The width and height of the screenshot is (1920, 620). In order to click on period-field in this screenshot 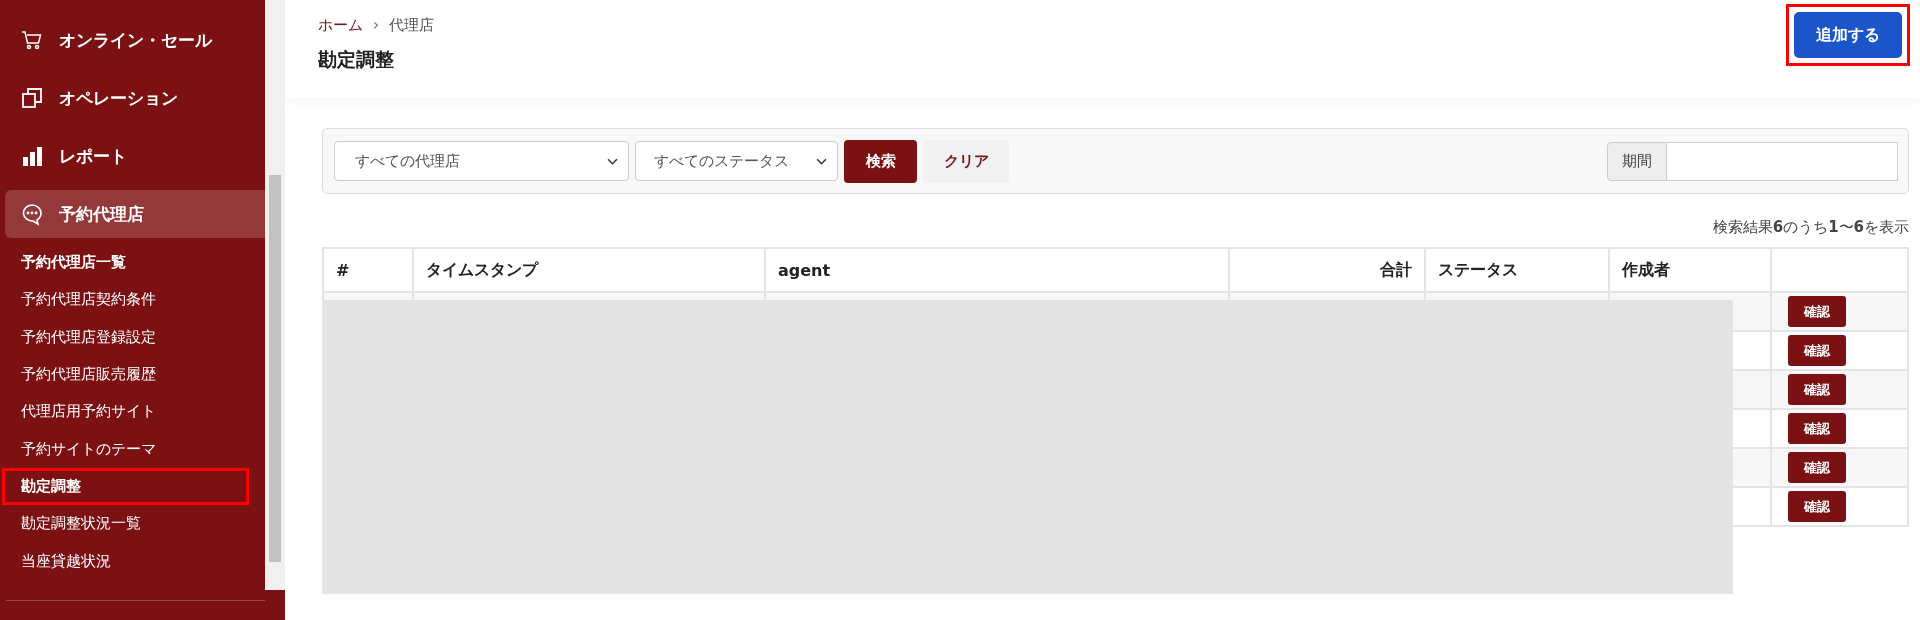, I will do `click(1782, 161)`.